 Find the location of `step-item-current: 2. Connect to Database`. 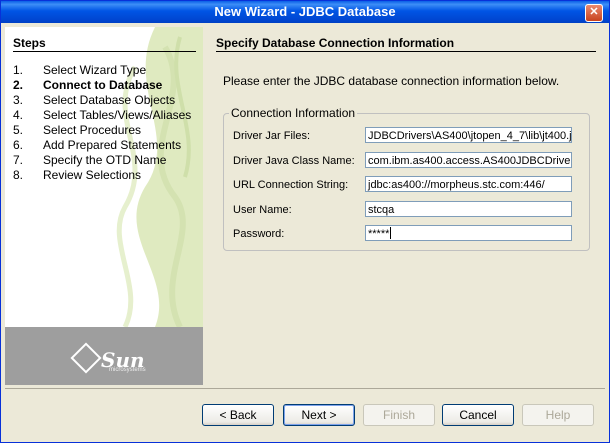

step-item-current: 2. Connect to Database is located at coordinates (88, 85).